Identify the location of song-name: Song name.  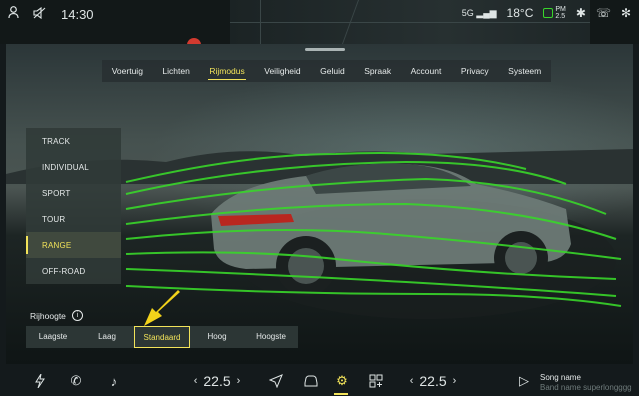
(560, 377).